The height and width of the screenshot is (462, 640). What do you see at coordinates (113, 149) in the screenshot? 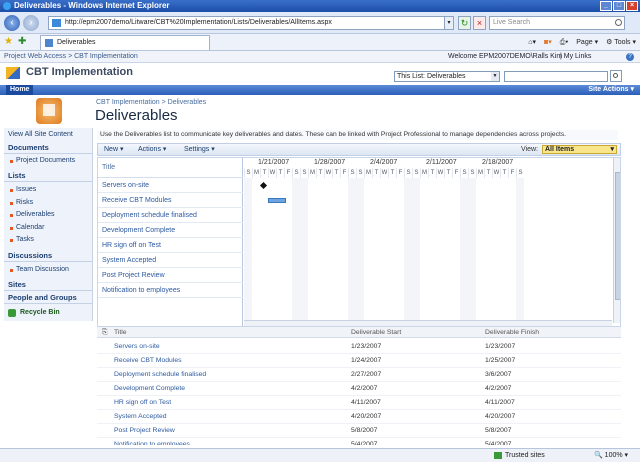
I see `new-menu: New ▾` at bounding box center [113, 149].